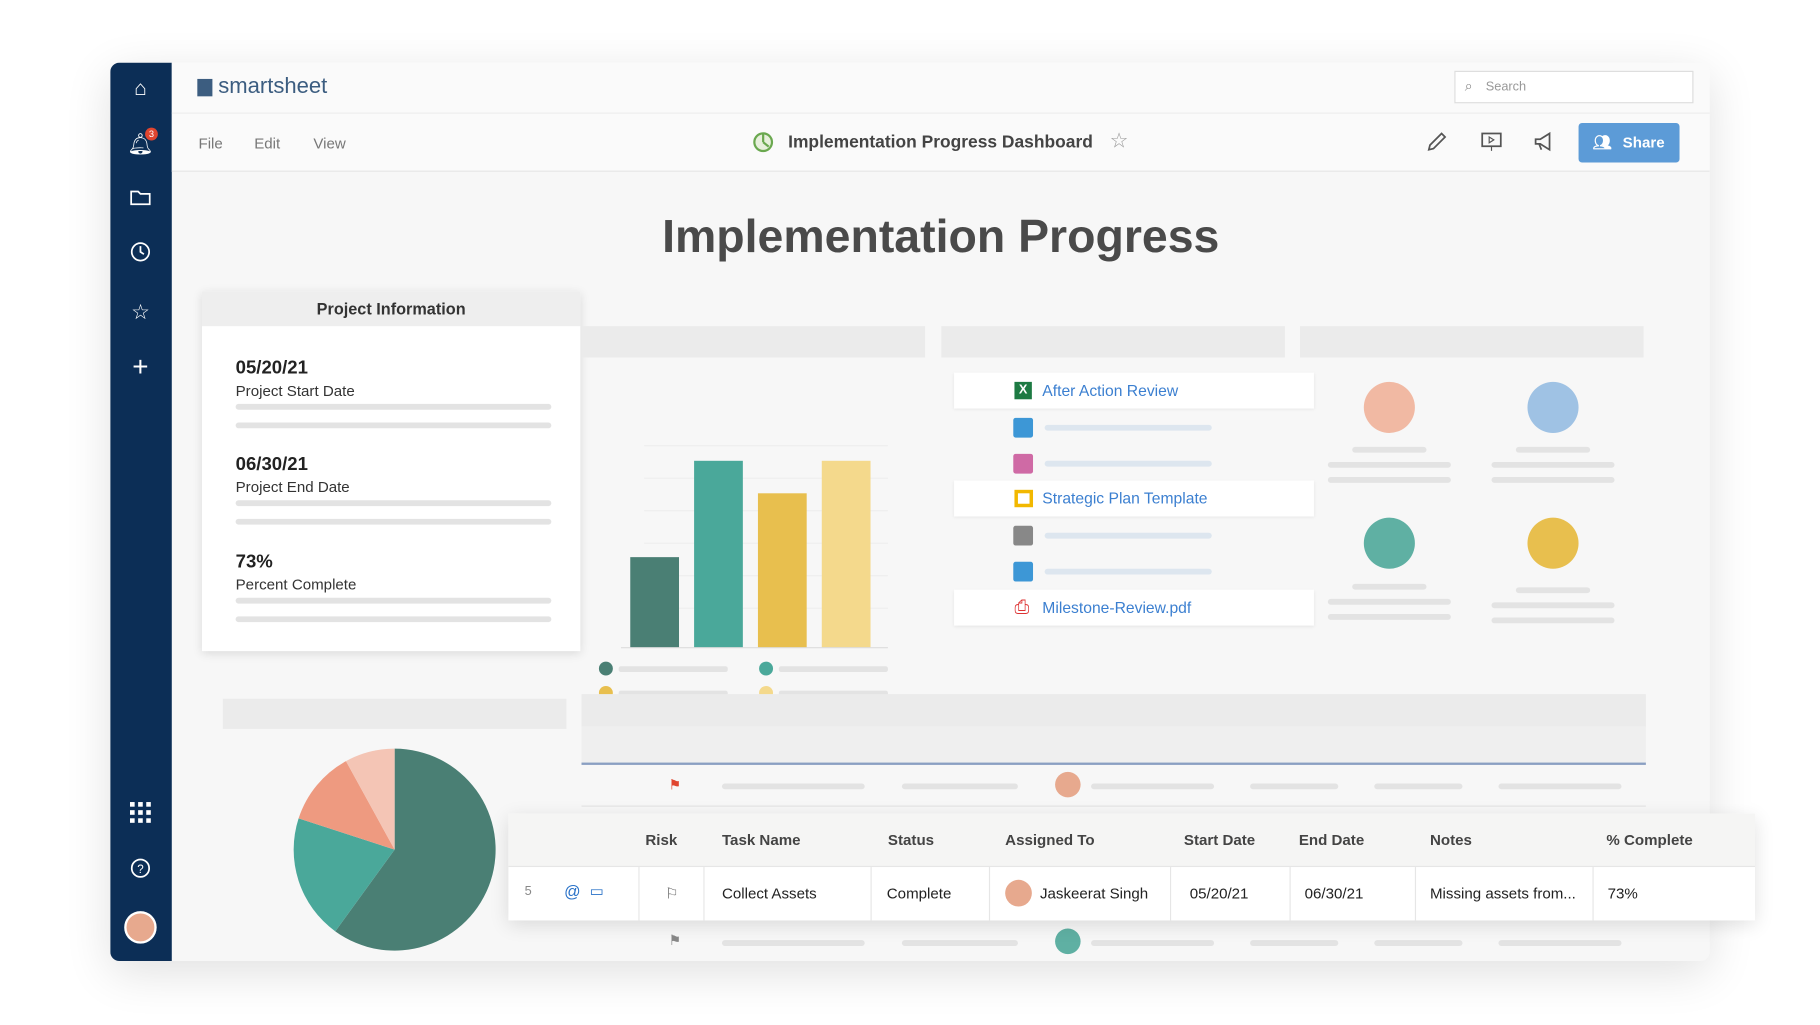 Image resolution: width=1820 pixels, height=1025 pixels. Describe the element at coordinates (1574, 87) in the screenshot. I see `search-input: ⌕ Search` at that location.